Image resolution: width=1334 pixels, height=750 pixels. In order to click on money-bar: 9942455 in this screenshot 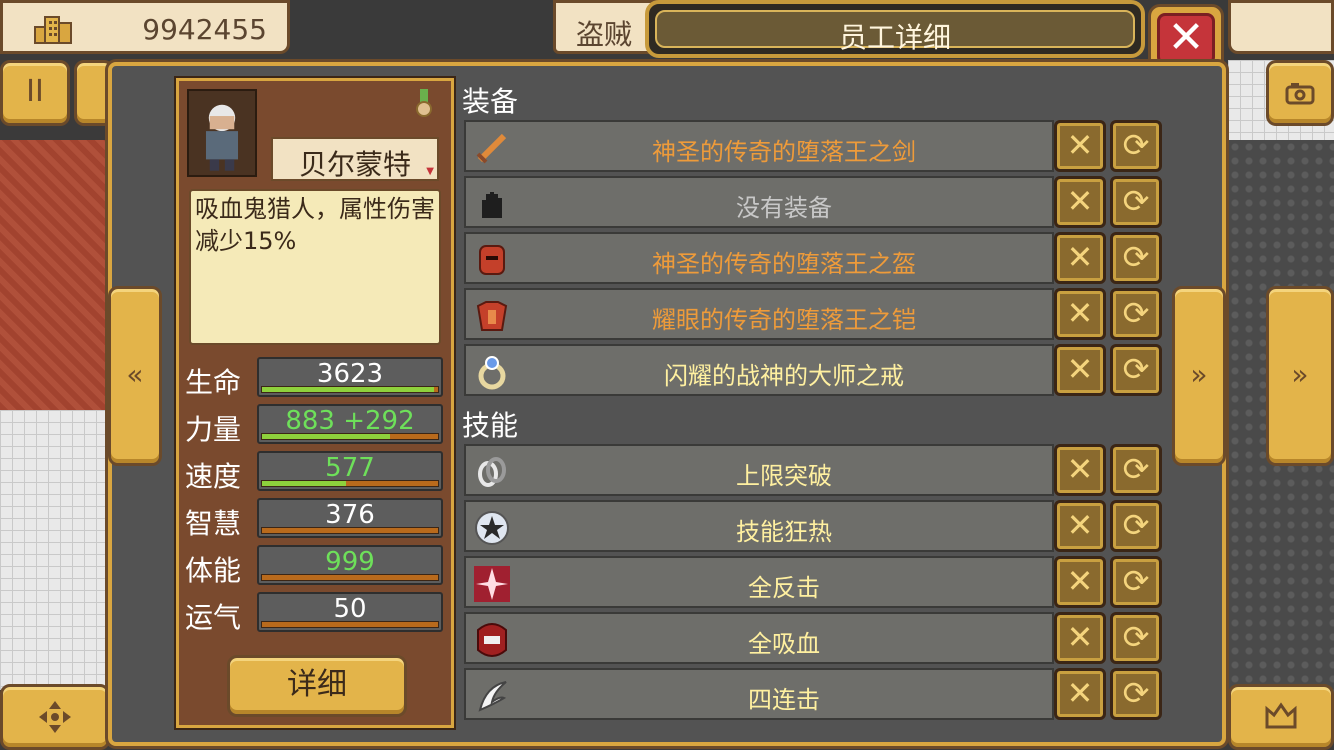, I will do `click(145, 27)`.